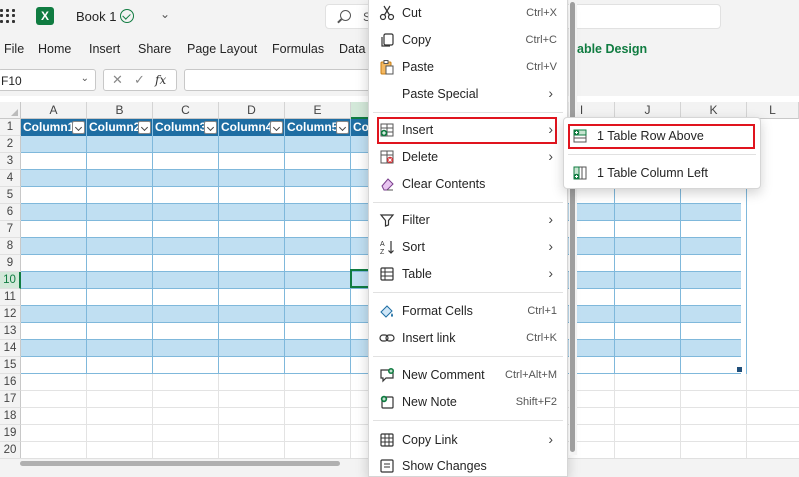 This screenshot has height=477, width=799. I want to click on row-header: 16, so click(10, 382).